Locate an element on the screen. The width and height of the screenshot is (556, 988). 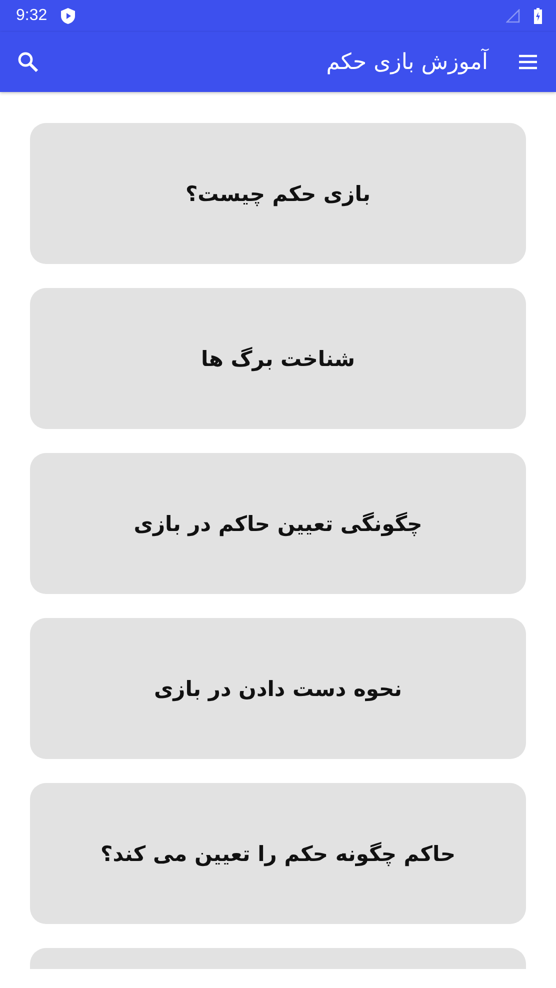
lesson-card: چگونگی تعیین حاکم در بازی is located at coordinates (278, 523).